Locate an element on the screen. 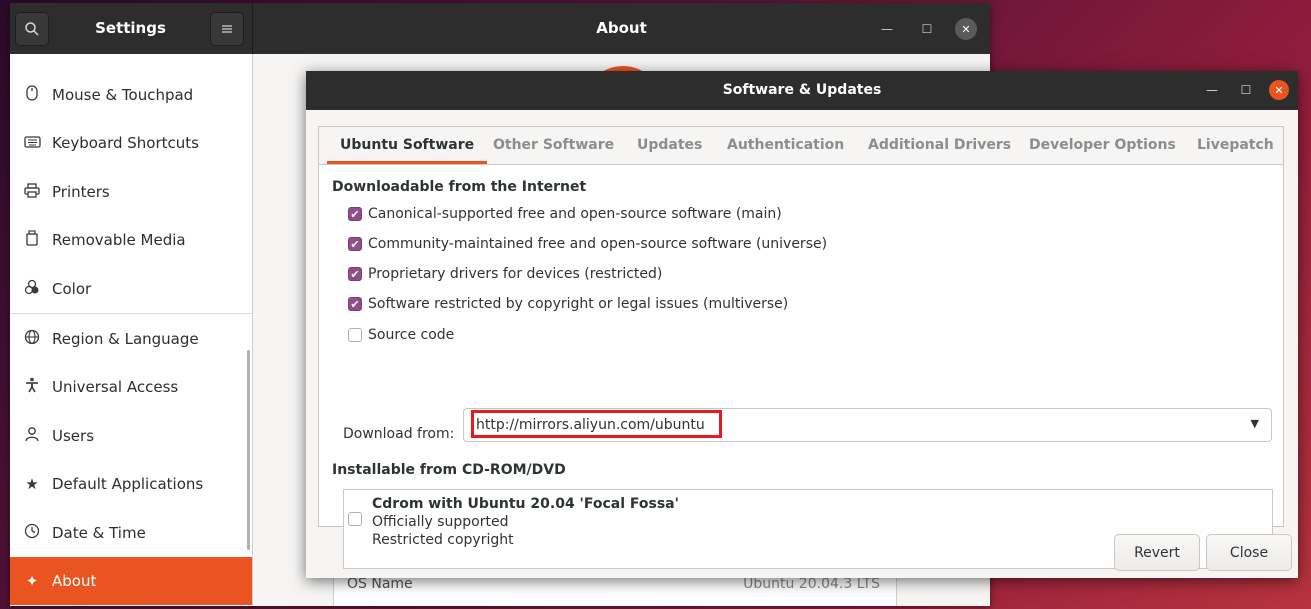 This screenshot has height=609, width=1311. sidebar-item-label: Region & Language is located at coordinates (125, 339).